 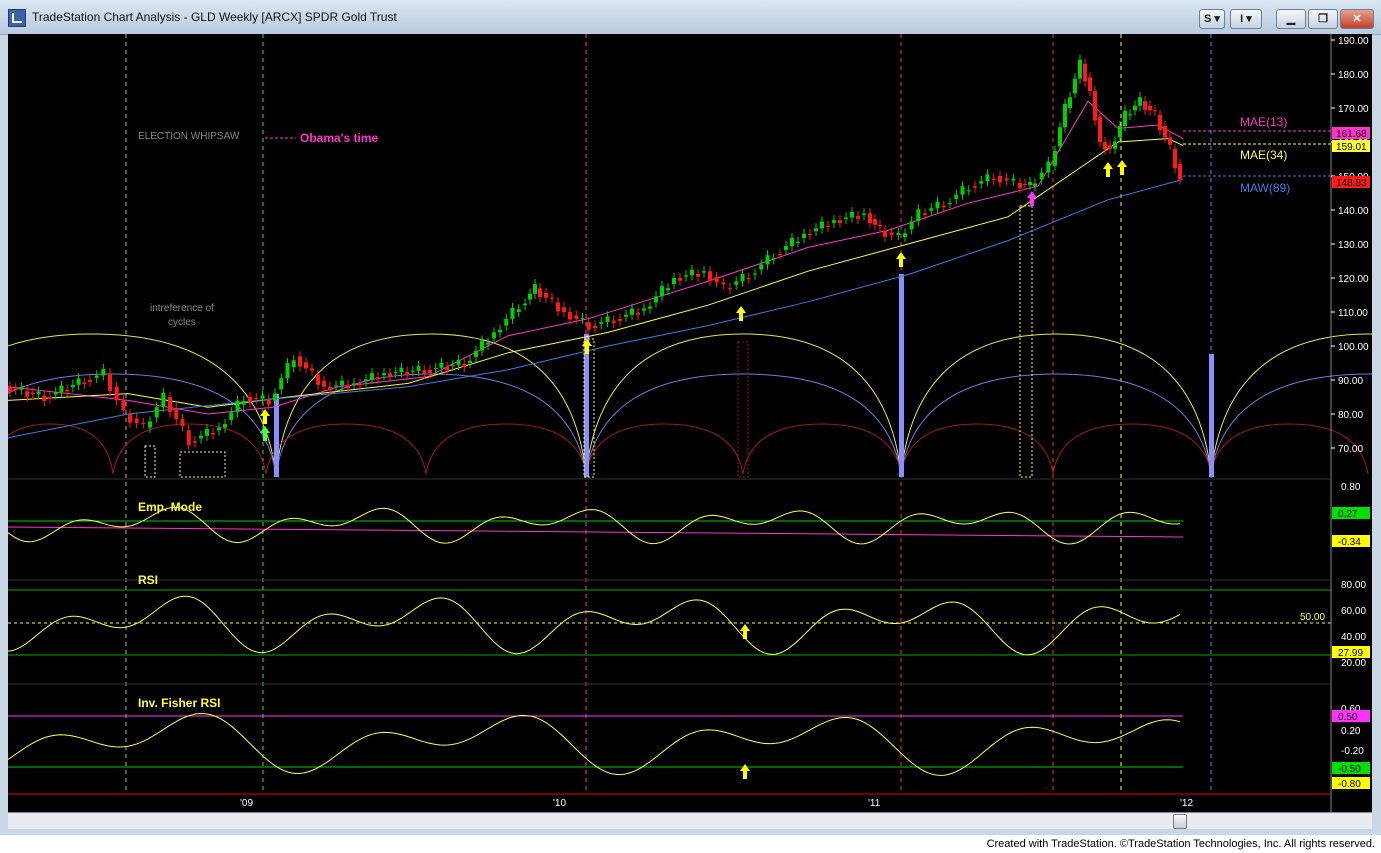 I want to click on yellow-cycle-arc, so click(x=431, y=404).